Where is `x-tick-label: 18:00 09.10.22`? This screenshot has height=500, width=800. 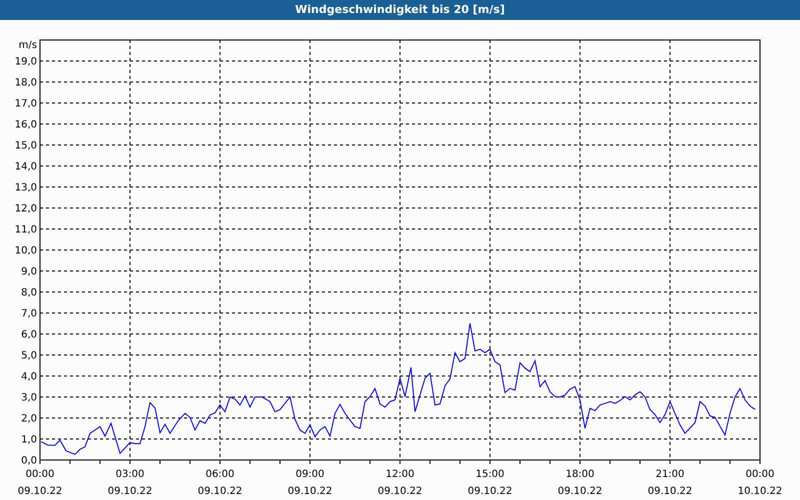
x-tick-label: 18:00 09.10.22 is located at coordinates (580, 483).